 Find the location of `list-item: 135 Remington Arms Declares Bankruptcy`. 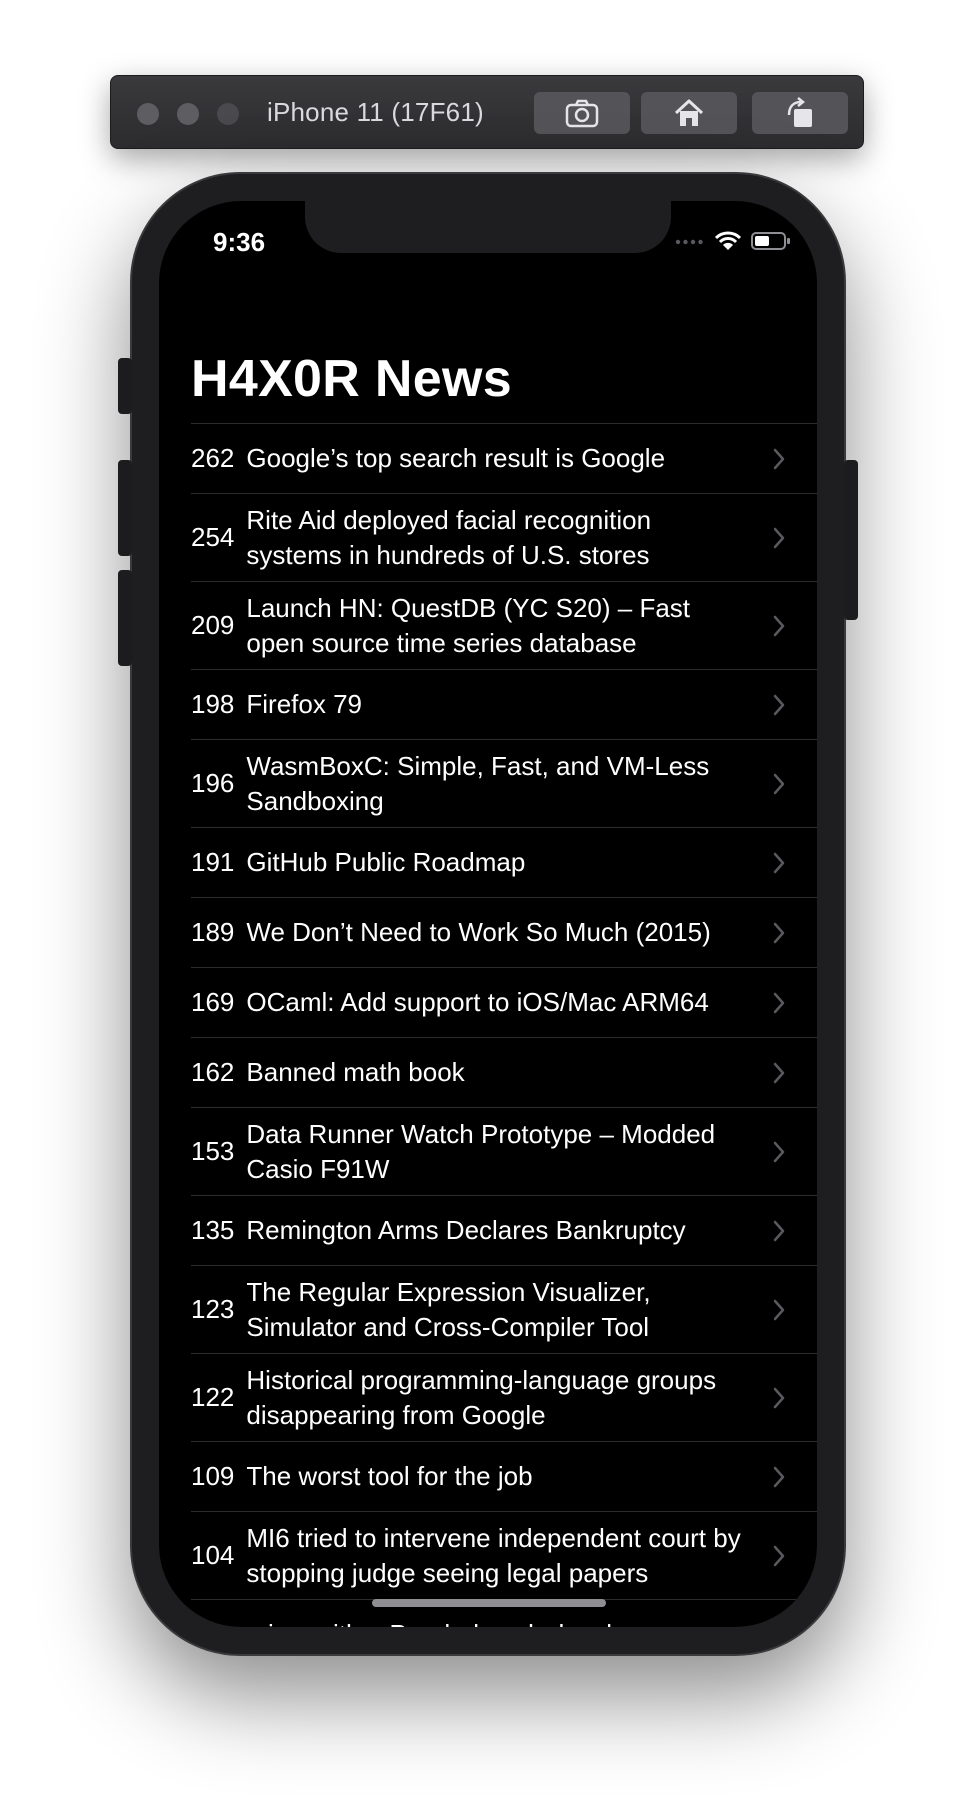

list-item: 135 Remington Arms Declares Bankruptcy is located at coordinates (504, 1230).